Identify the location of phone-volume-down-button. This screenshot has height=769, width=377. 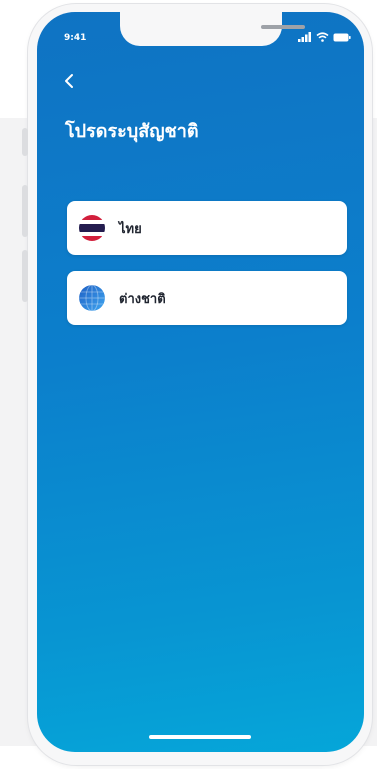
(25, 276).